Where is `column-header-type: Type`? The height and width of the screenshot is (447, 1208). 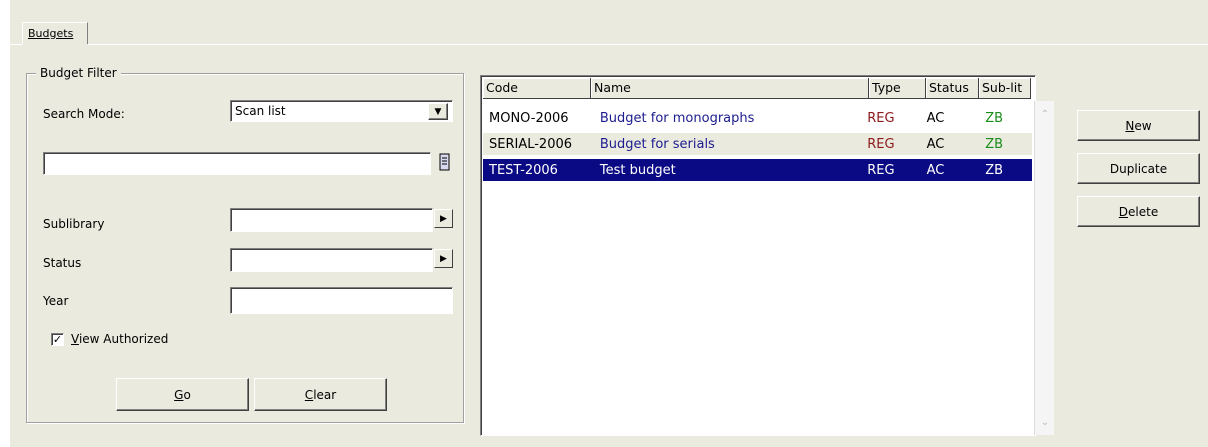 column-header-type: Type is located at coordinates (897, 88).